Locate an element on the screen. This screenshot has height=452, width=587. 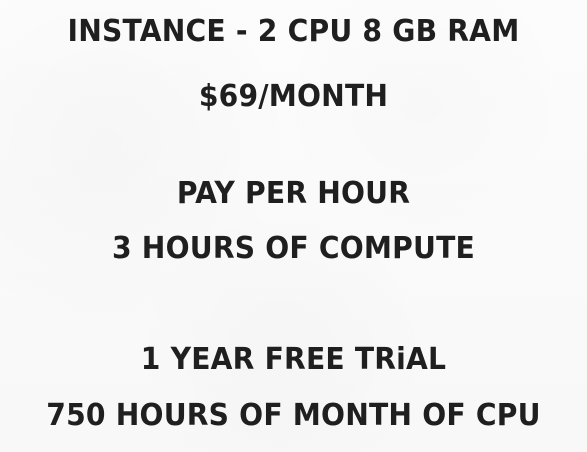
cpu-hours-text: 750 HOURS OF MONTH OF CPU is located at coordinates (293, 415).